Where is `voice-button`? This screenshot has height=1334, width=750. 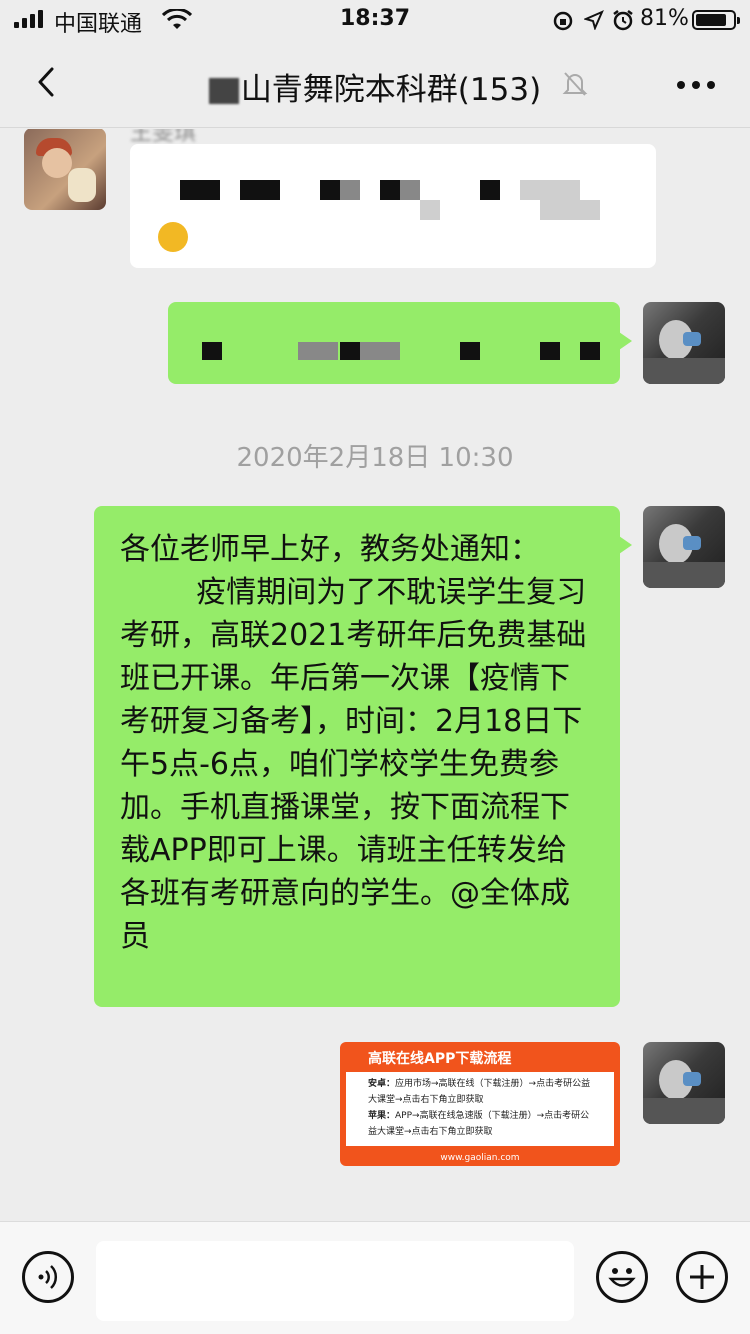 voice-button is located at coordinates (48, 1277).